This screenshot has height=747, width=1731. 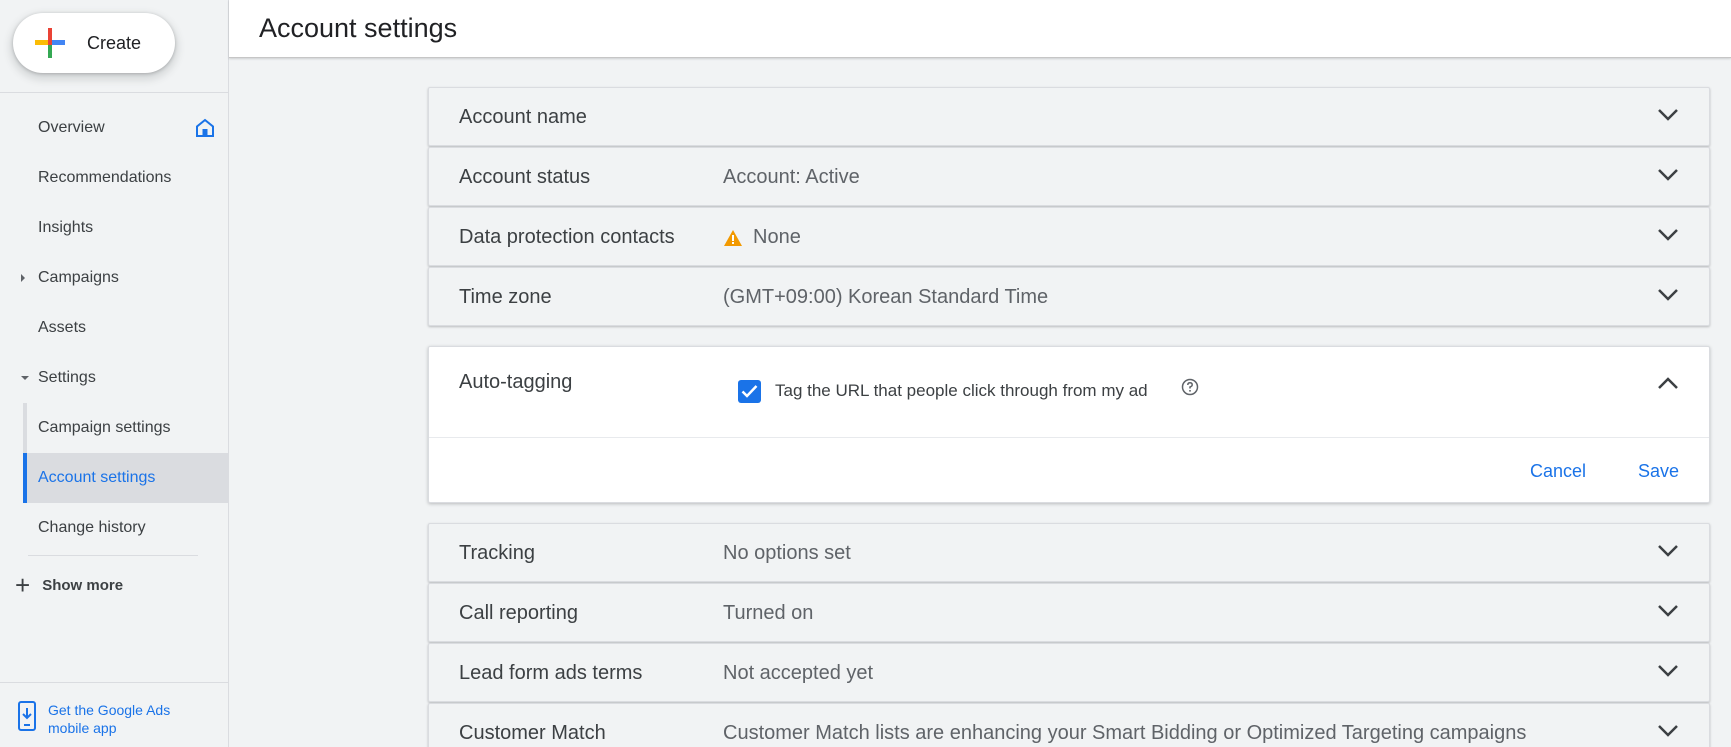 I want to click on sidebar-item-label: Settings, so click(x=67, y=377).